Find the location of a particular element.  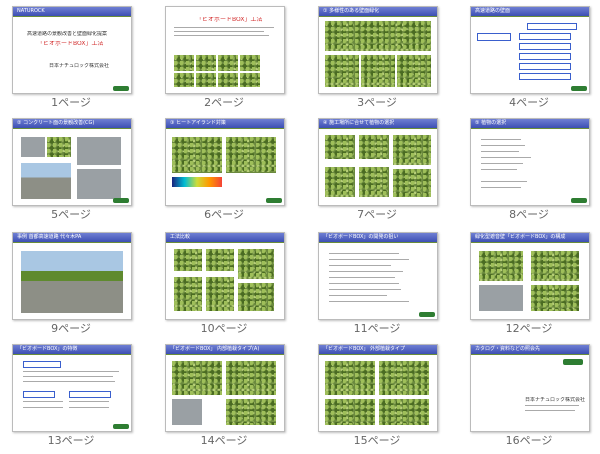

page-caption: 9ページ is located at coordinates (71, 328).